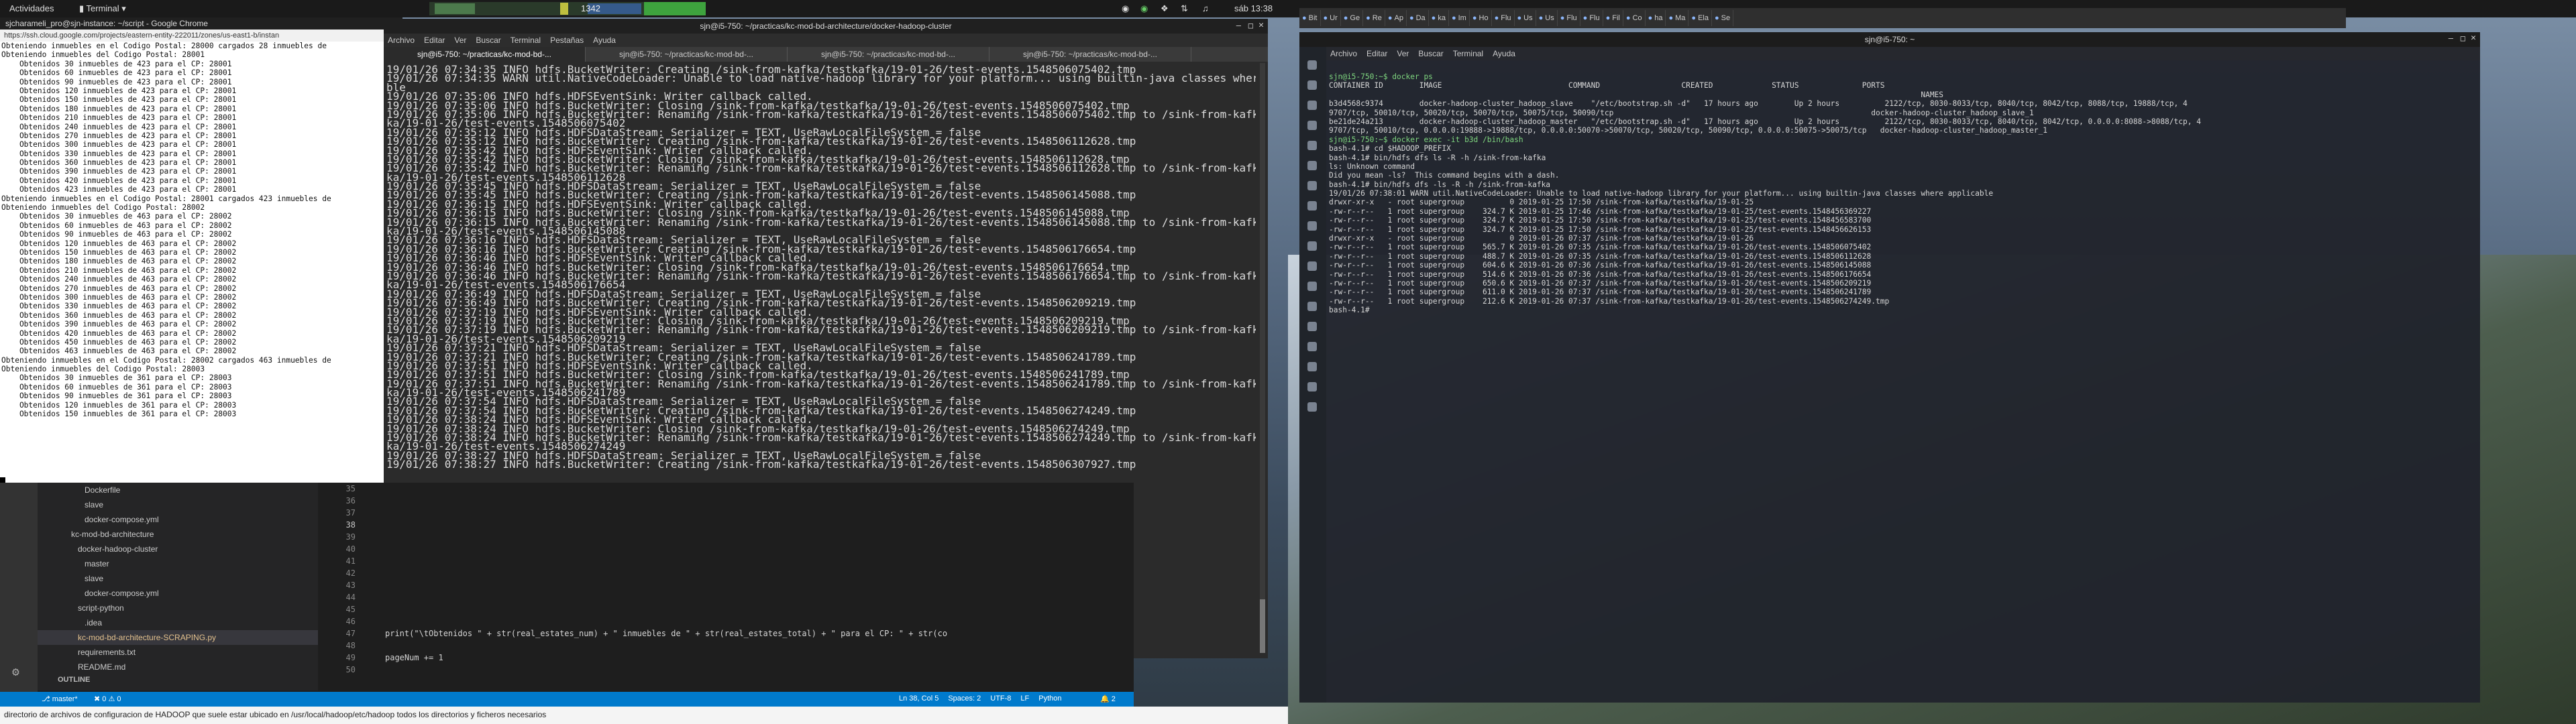  What do you see at coordinates (178, 680) in the screenshot?
I see `outline-section: OUTLINE` at bounding box center [178, 680].